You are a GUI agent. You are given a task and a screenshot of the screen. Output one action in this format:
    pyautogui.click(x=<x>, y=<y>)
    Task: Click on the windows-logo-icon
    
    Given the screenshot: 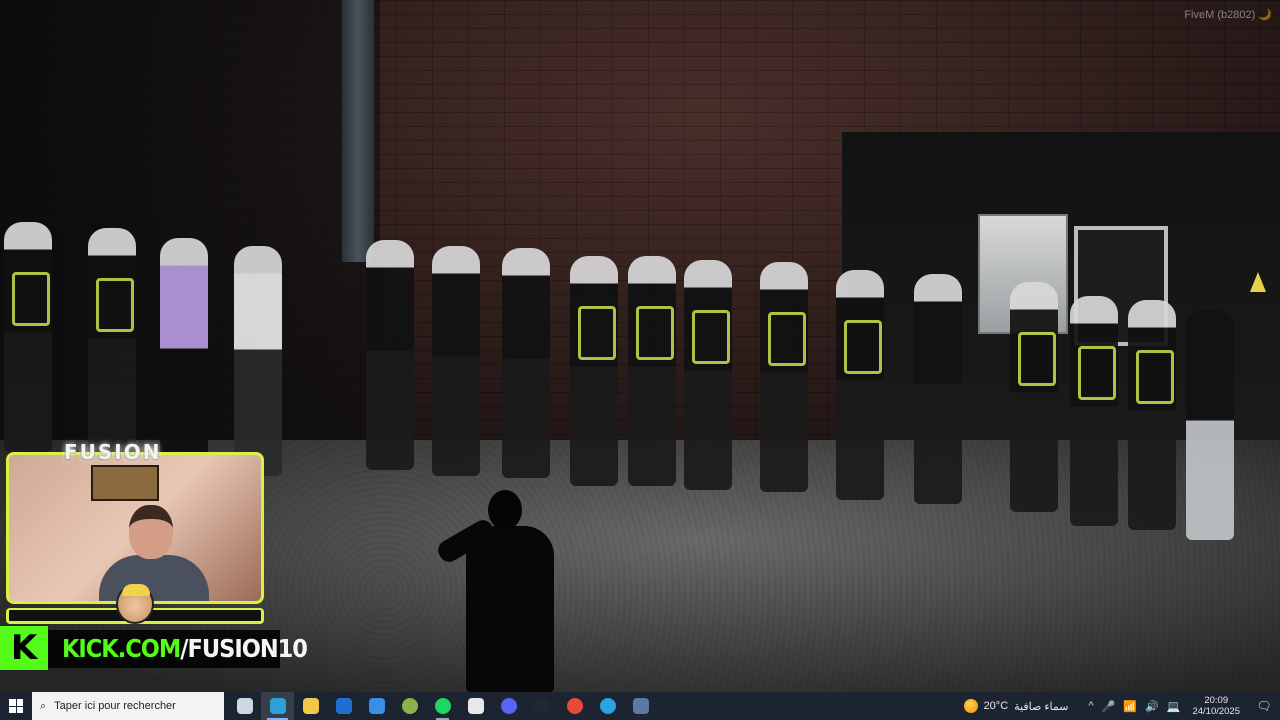 What is the action you would take?
    pyautogui.click(x=16, y=706)
    